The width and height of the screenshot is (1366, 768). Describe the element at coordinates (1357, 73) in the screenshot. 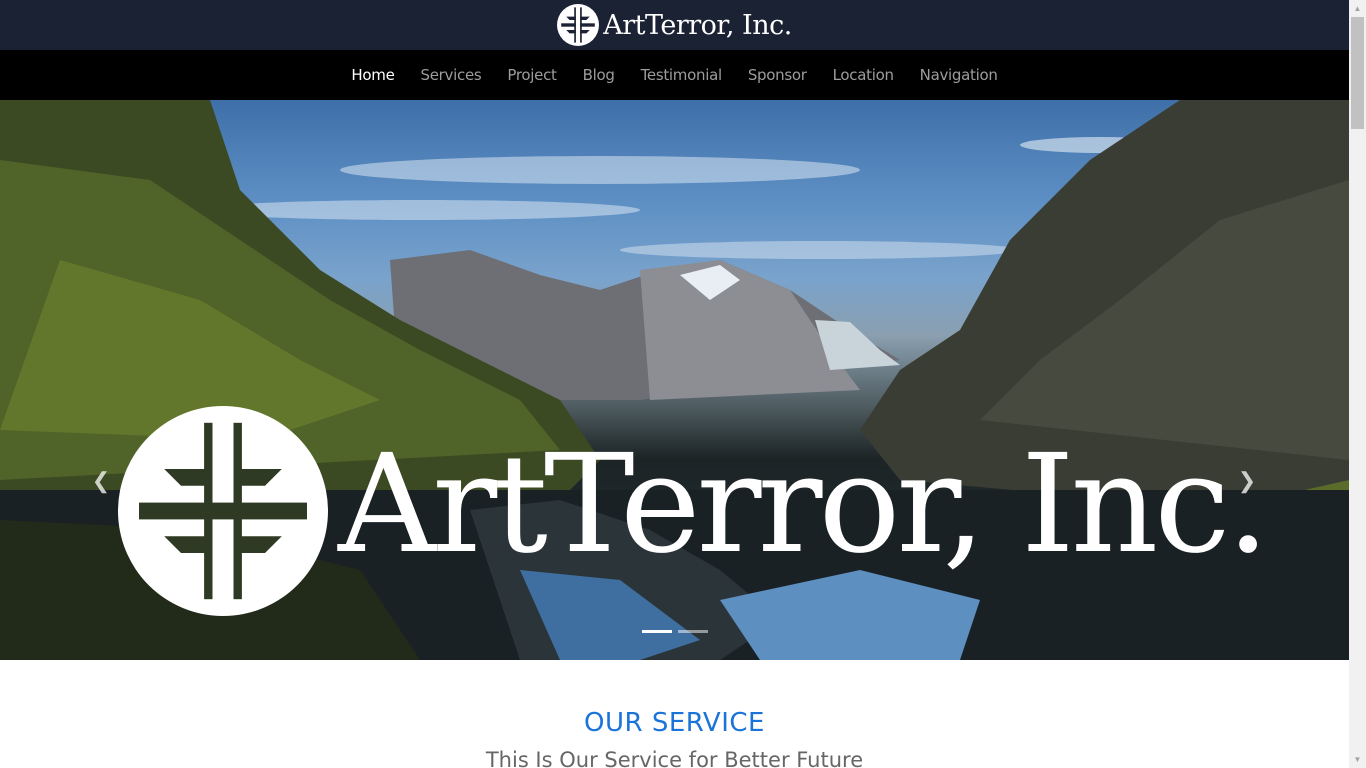

I see `scrollbar-thumb` at that location.